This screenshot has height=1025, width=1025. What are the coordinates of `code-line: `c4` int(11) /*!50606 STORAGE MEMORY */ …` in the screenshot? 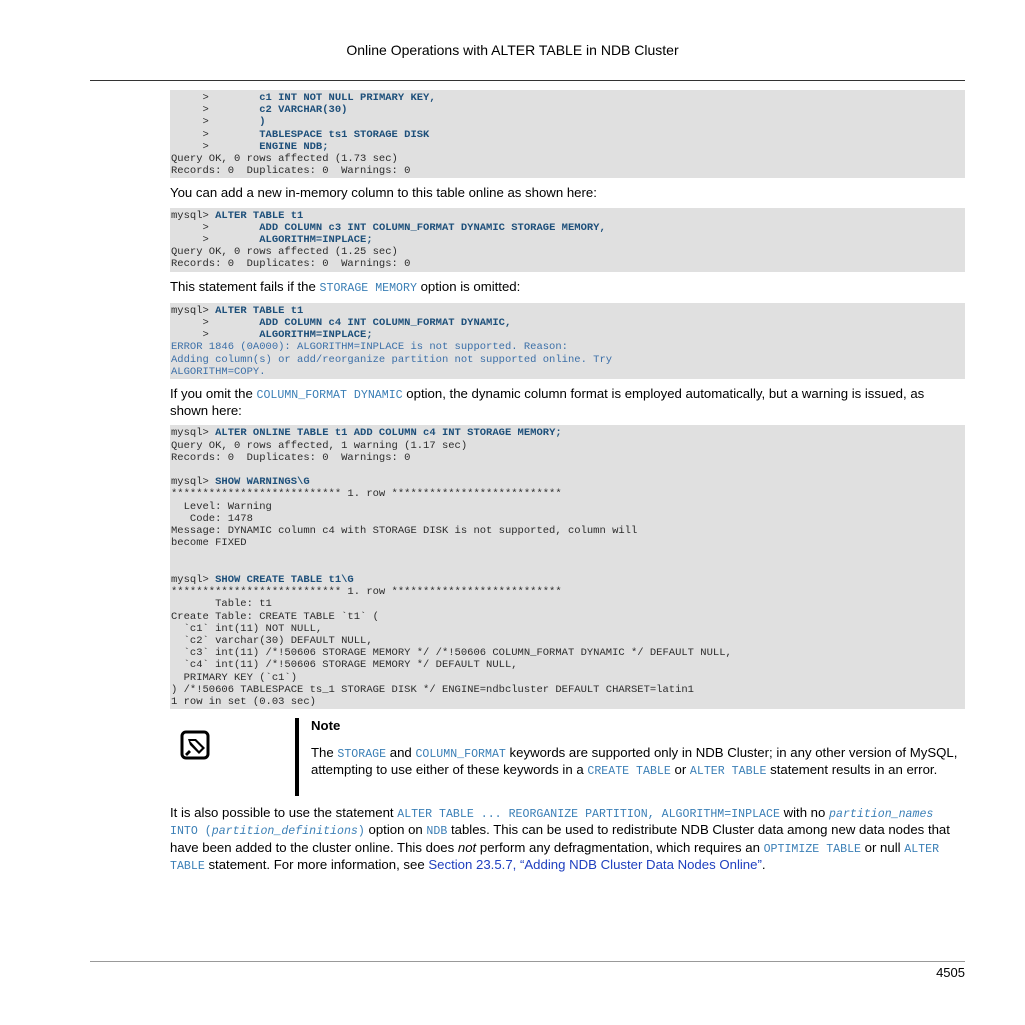 It's located at (568, 665).